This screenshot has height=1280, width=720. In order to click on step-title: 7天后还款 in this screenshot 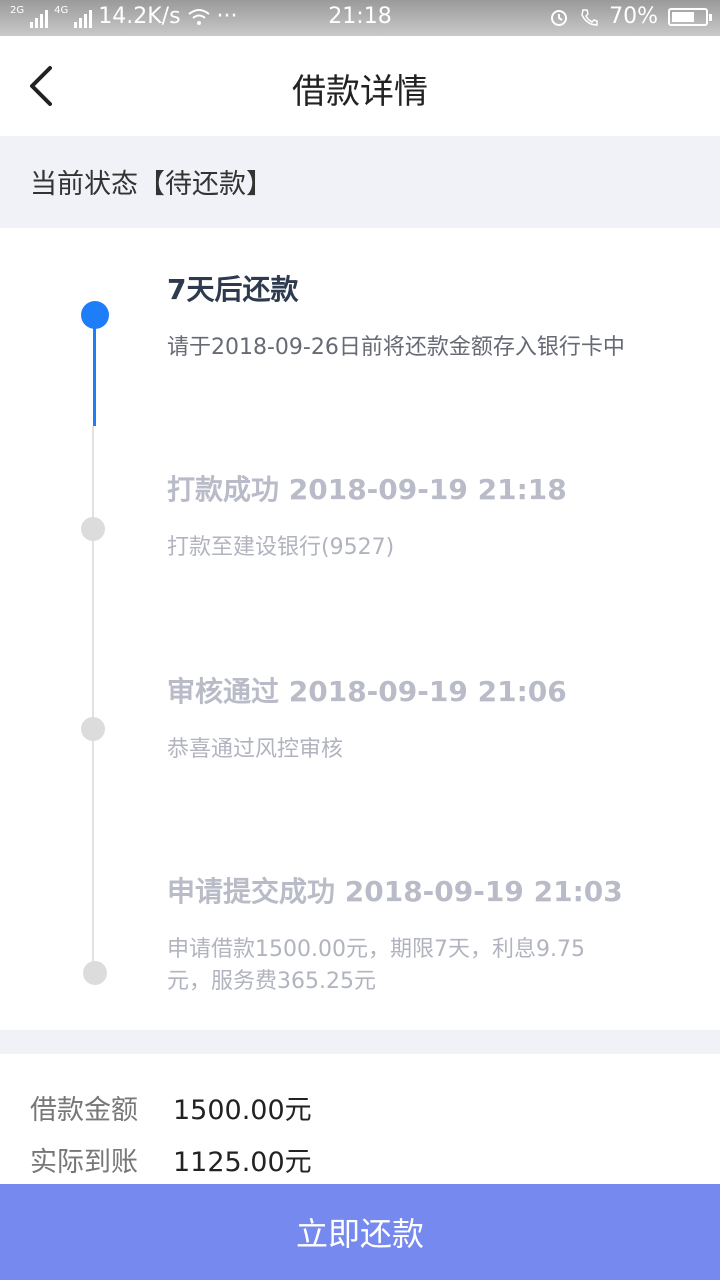, I will do `click(233, 289)`.